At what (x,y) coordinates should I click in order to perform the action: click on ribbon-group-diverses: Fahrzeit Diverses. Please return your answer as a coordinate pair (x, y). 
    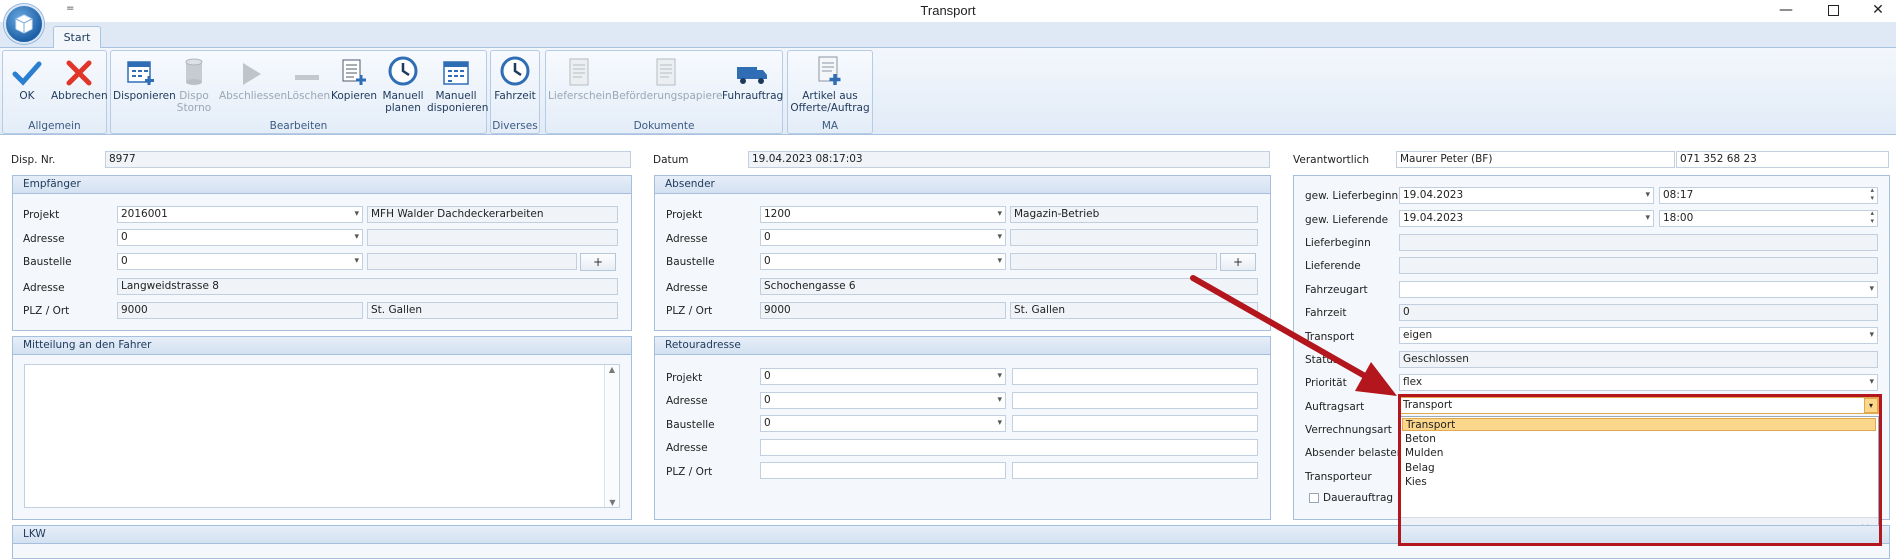
    Looking at the image, I should click on (515, 92).